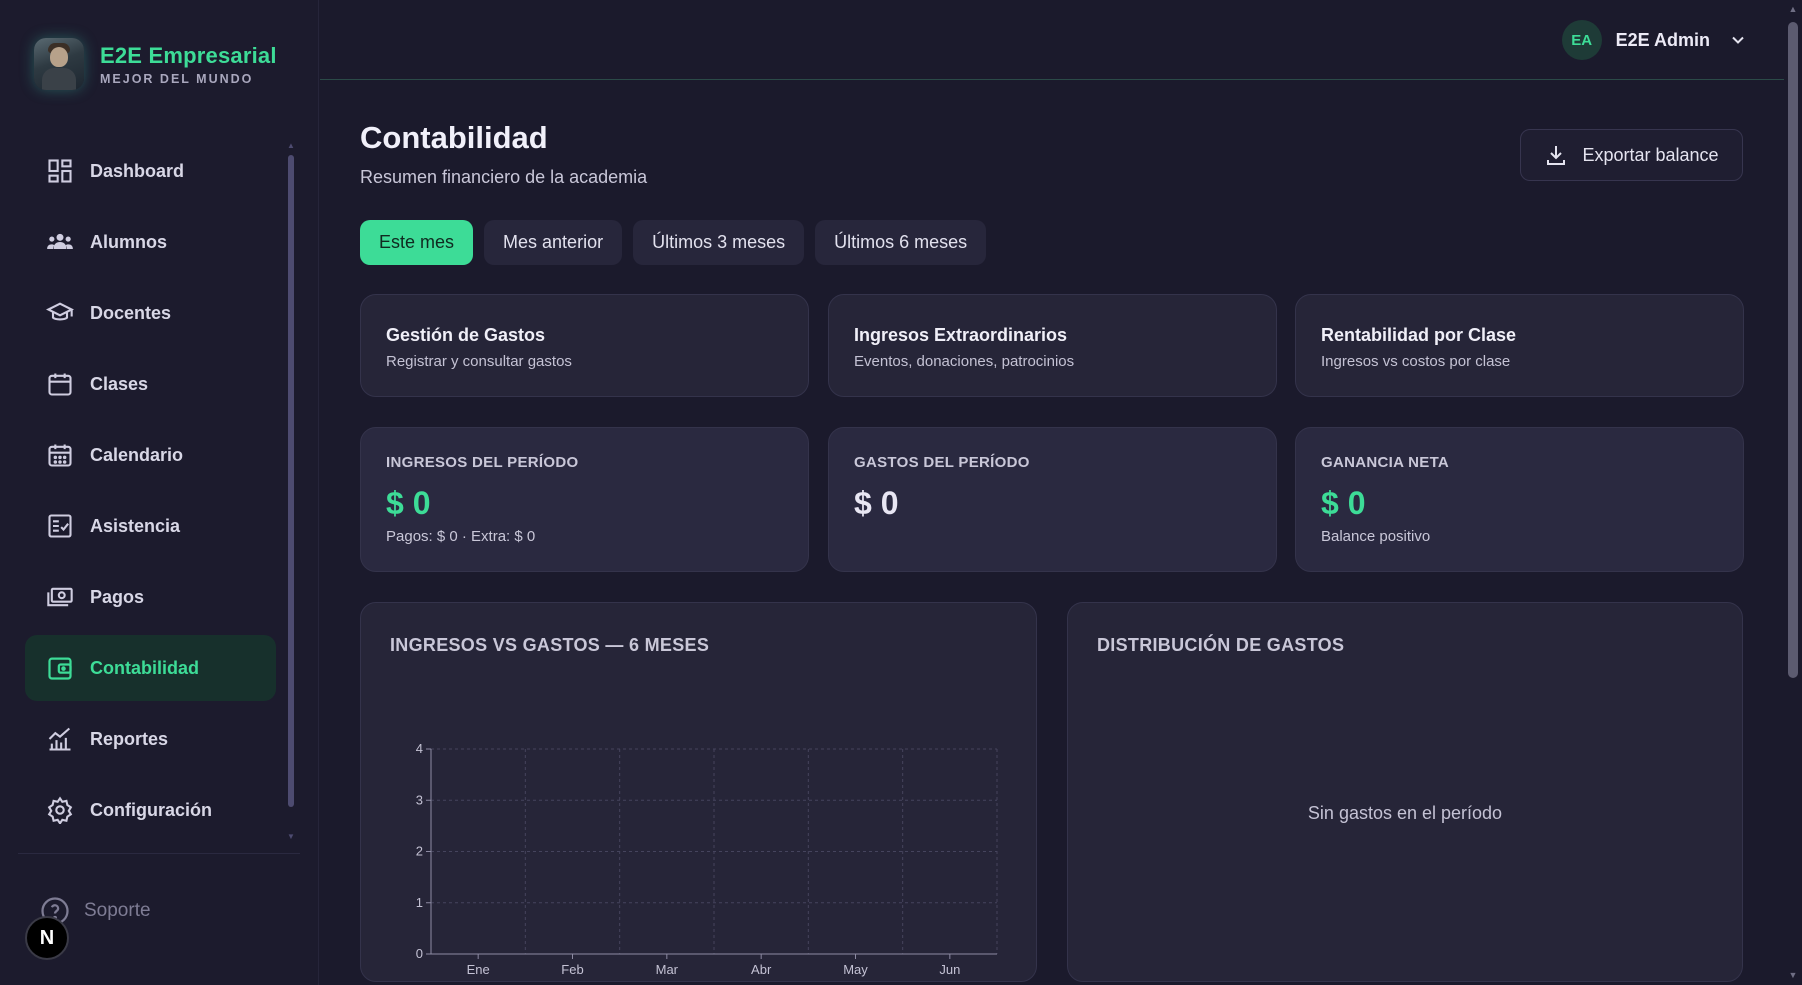  What do you see at coordinates (504, 177) in the screenshot?
I see `page-subtitle: Resumen financiero de la academia` at bounding box center [504, 177].